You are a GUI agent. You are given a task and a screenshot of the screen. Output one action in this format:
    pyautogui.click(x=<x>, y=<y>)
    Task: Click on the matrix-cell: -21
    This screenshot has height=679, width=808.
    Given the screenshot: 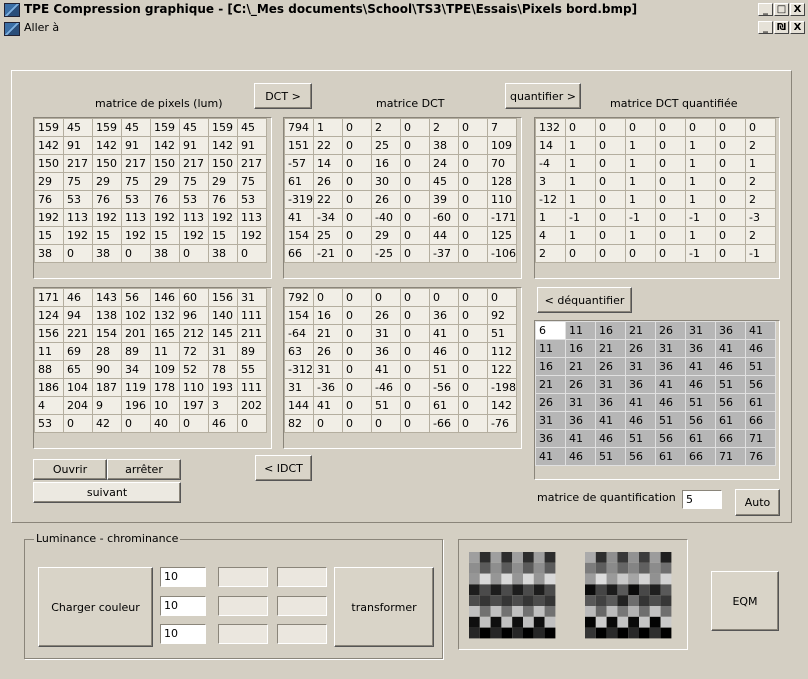 What is the action you would take?
    pyautogui.click(x=328, y=253)
    